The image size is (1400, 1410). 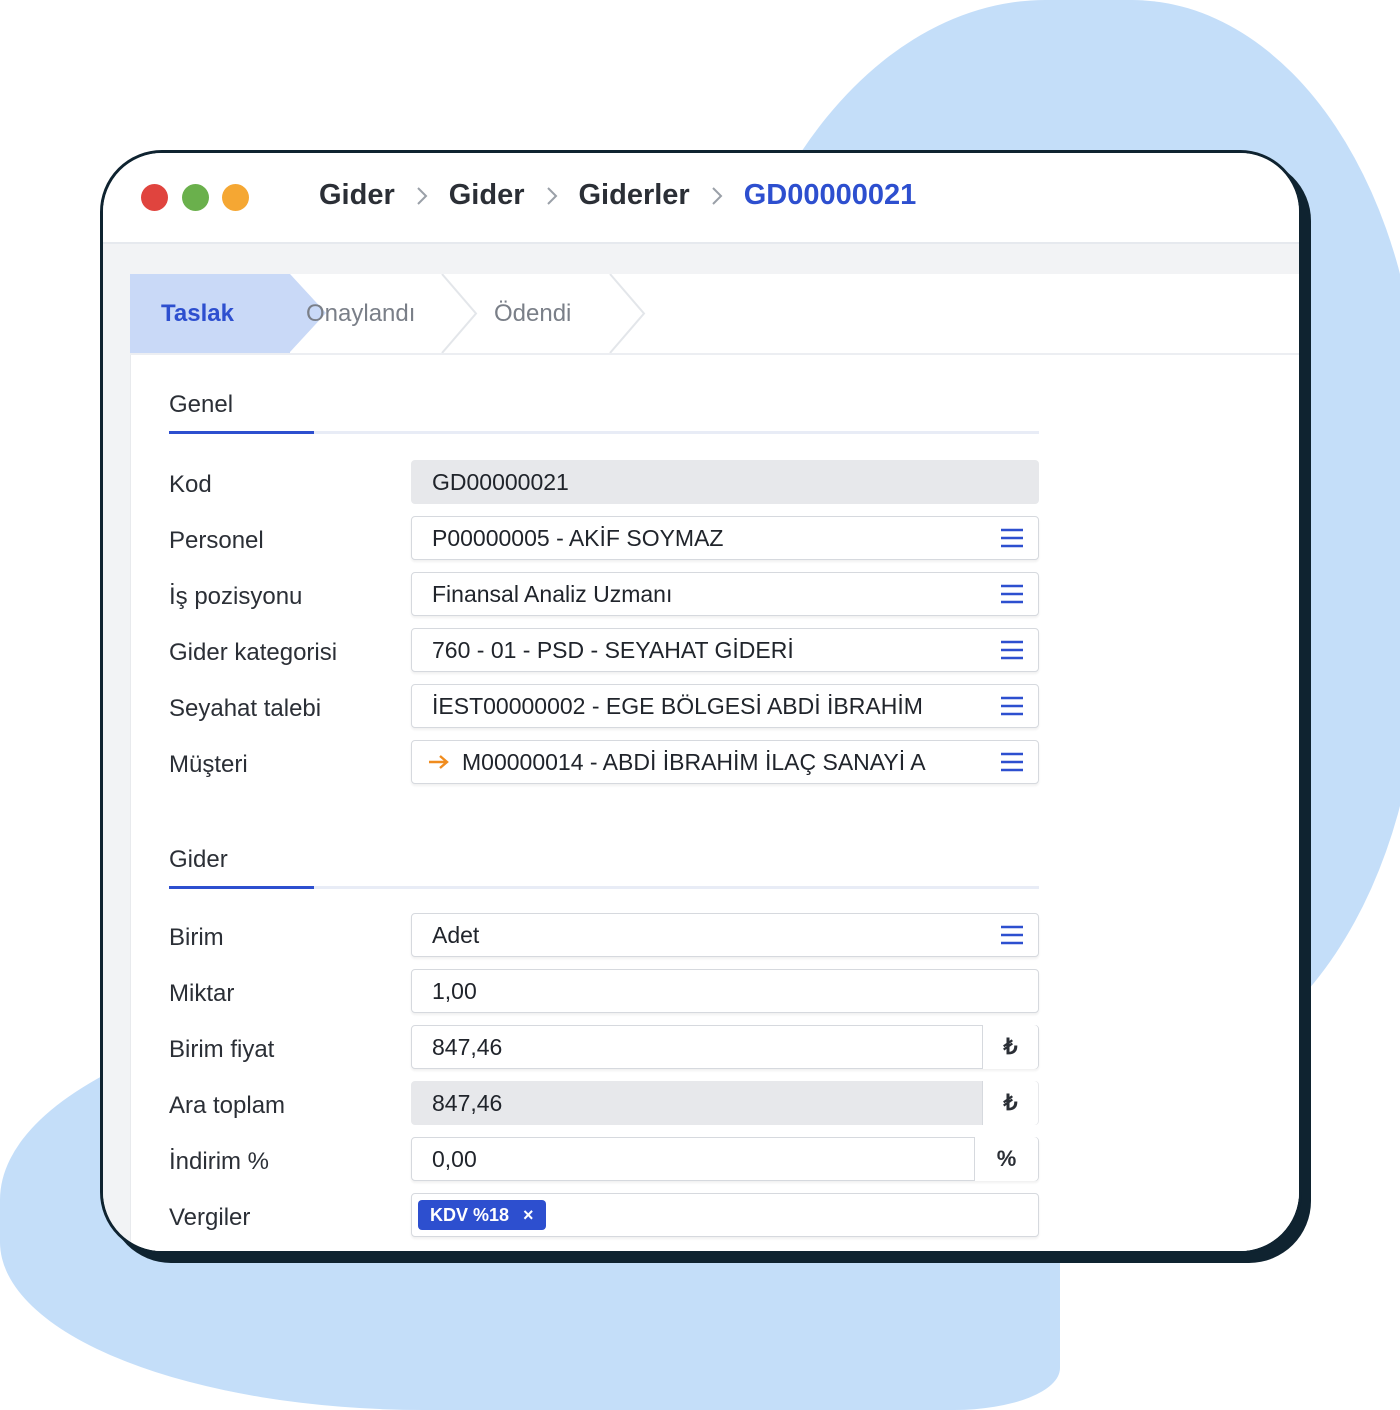 What do you see at coordinates (195, 197) in the screenshot?
I see `maximize-window-button` at bounding box center [195, 197].